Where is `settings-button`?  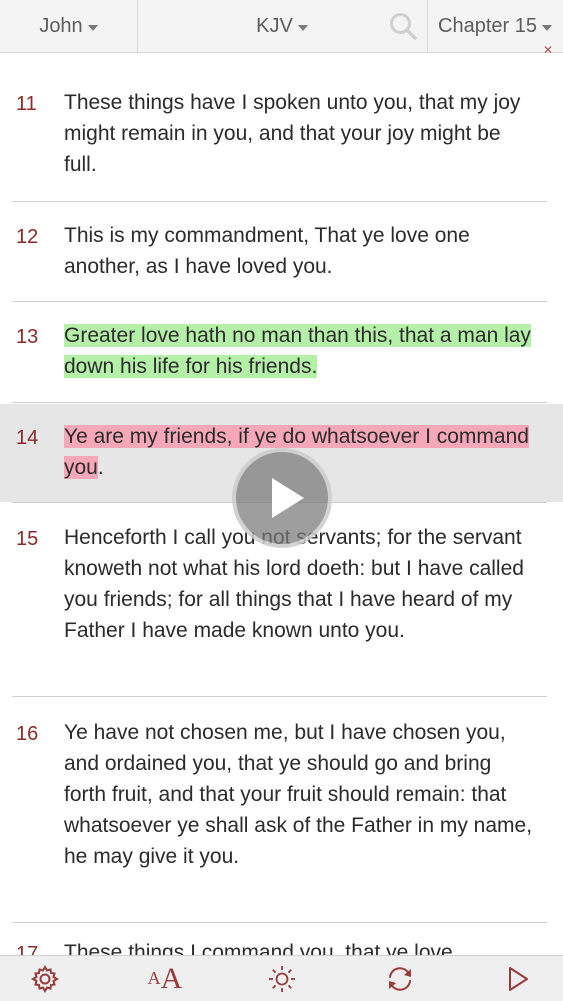
settings-button is located at coordinates (45, 978).